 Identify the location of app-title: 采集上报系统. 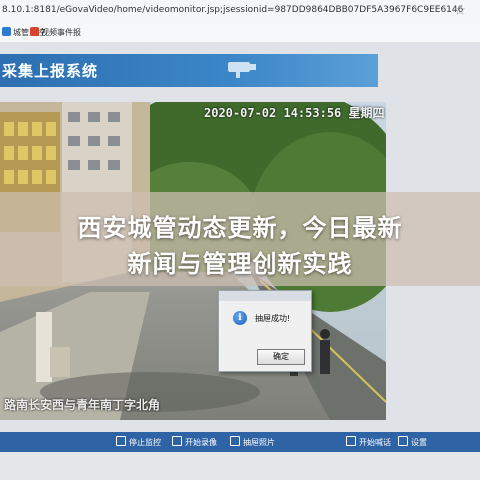
(50, 71).